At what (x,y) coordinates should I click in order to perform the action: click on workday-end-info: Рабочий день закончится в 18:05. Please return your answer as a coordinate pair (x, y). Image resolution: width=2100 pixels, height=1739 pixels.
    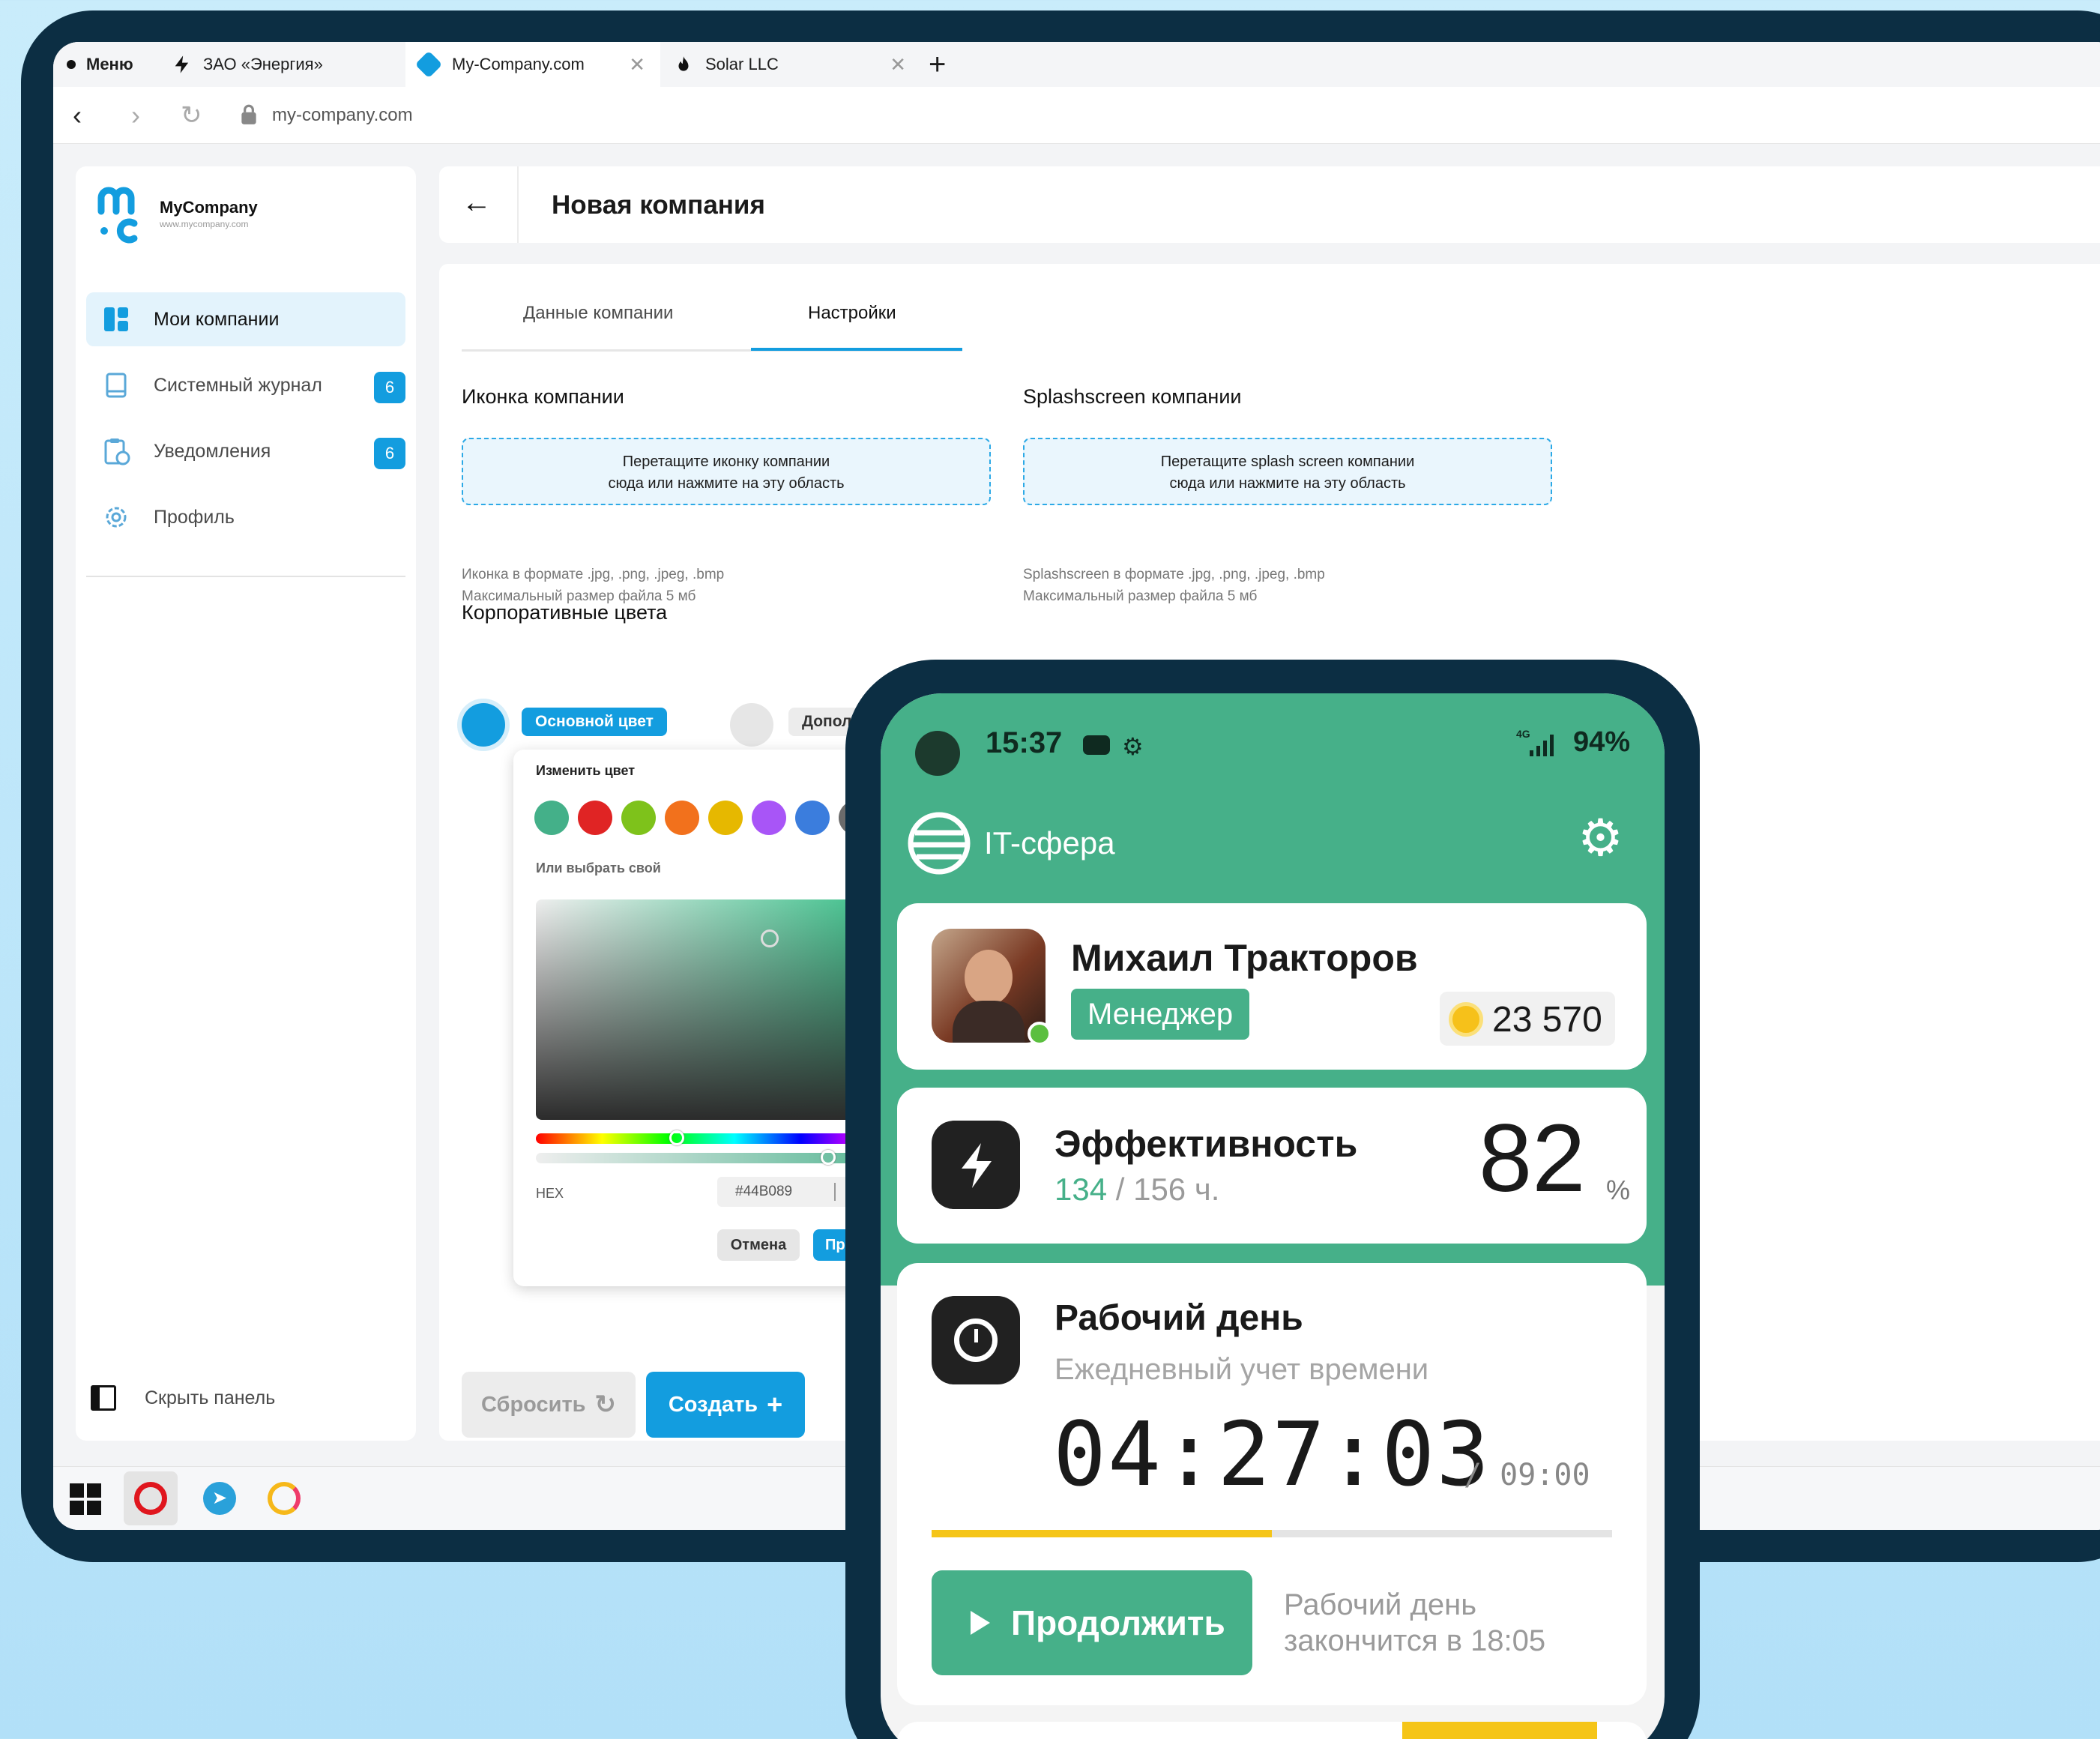
    Looking at the image, I should click on (1414, 1623).